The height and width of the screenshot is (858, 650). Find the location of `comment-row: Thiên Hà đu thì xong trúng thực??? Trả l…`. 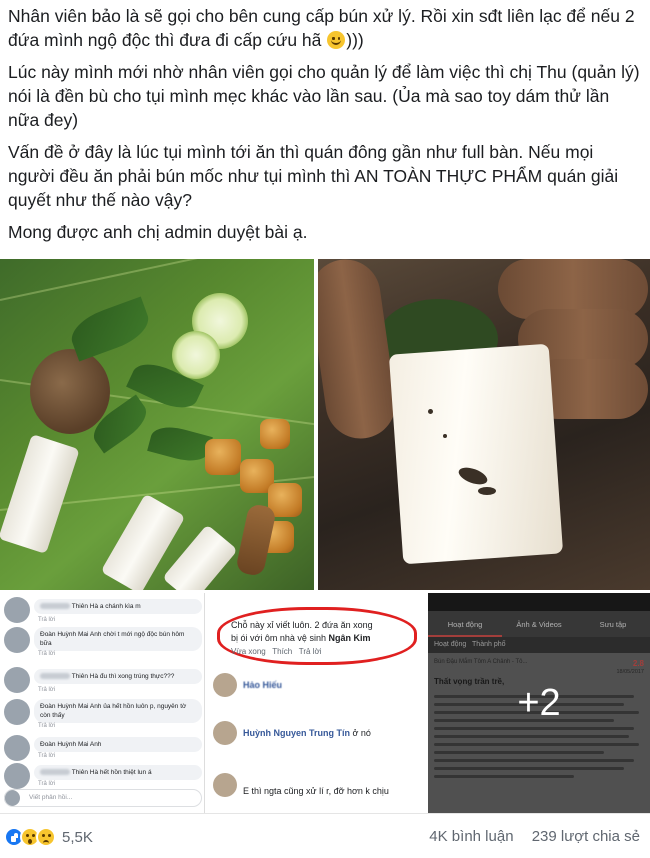

comment-row: Thiên Hà đu thì xong trúng thực??? Trả l… is located at coordinates (103, 680).